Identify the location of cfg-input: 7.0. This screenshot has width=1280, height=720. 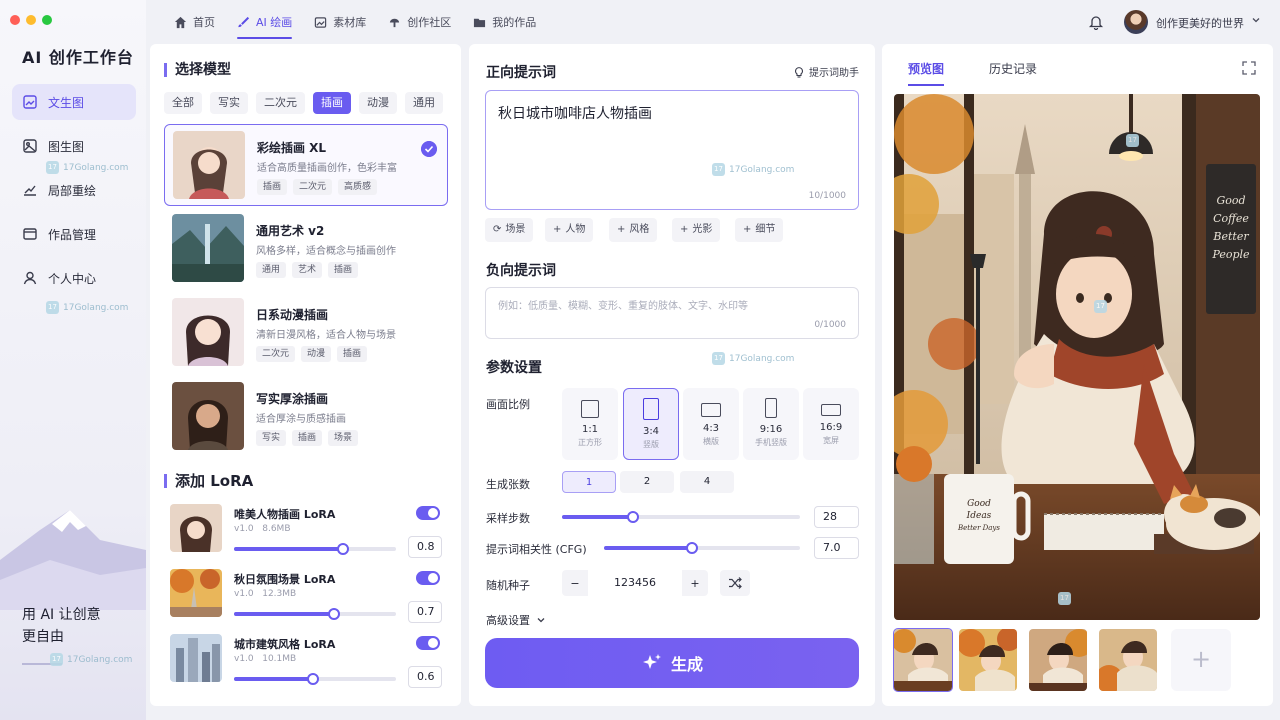
(836, 548).